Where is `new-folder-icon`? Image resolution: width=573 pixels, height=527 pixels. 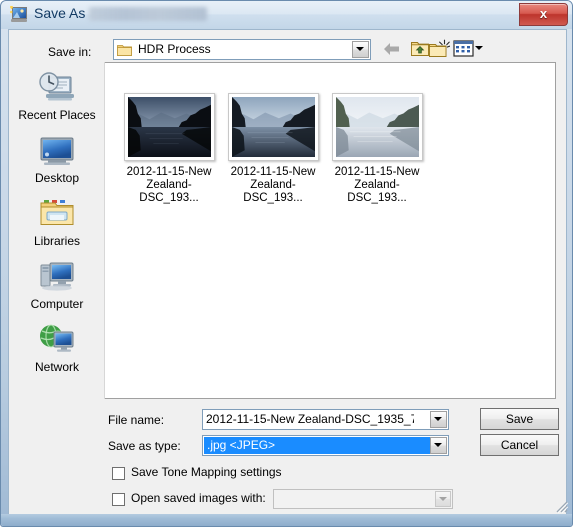 new-folder-icon is located at coordinates (439, 48).